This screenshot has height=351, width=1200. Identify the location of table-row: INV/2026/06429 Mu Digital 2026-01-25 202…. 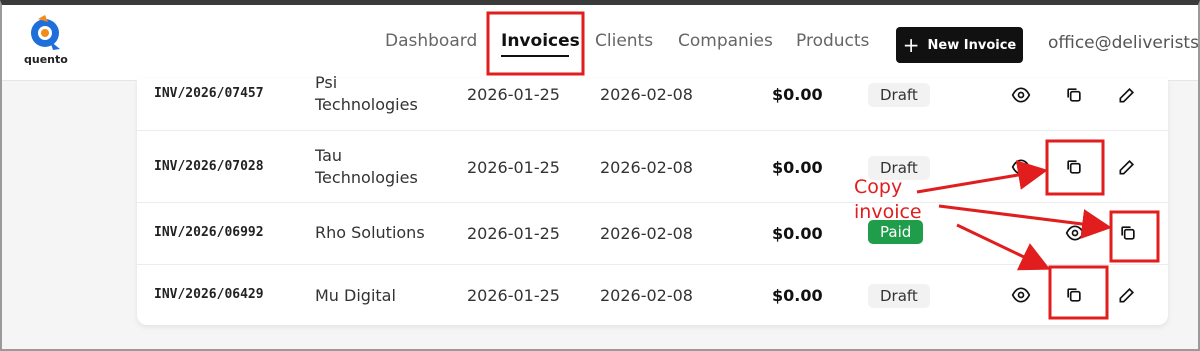
(652, 295).